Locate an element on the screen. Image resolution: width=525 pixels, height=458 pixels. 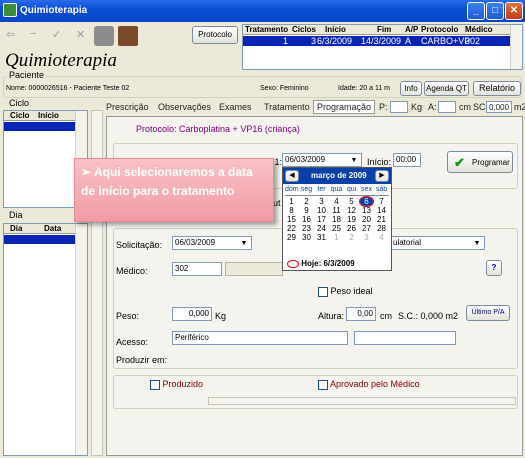
medico-code-input: 302 is located at coordinates (197, 269).